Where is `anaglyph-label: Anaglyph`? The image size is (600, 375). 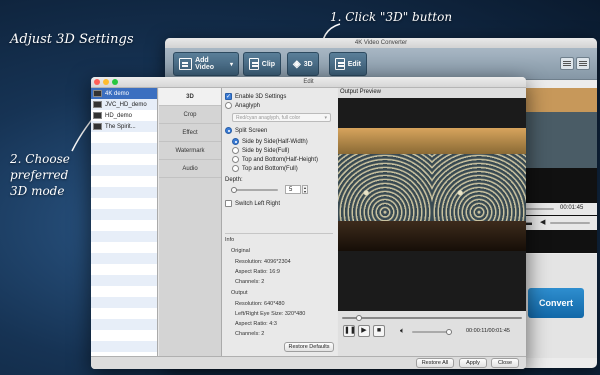
anaglyph-label: Anaglyph is located at coordinates (248, 105).